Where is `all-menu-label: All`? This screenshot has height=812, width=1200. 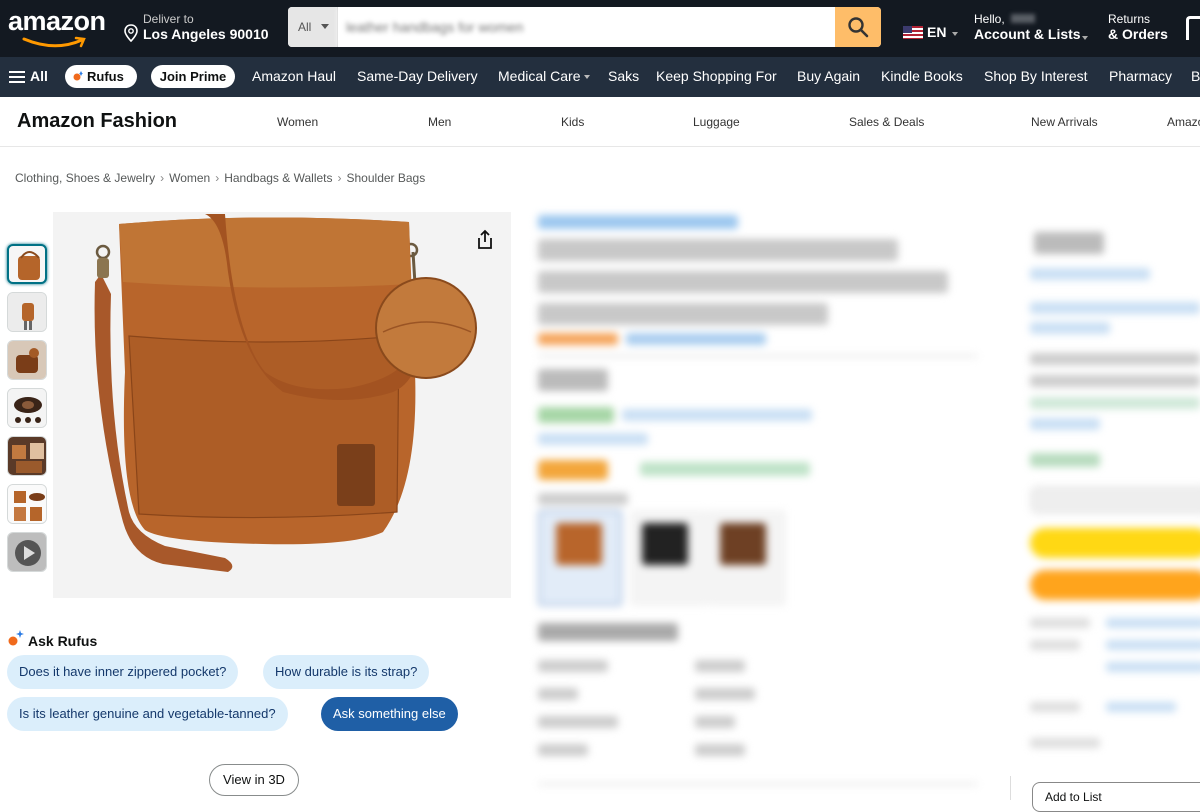
all-menu-label: All is located at coordinates (39, 76).